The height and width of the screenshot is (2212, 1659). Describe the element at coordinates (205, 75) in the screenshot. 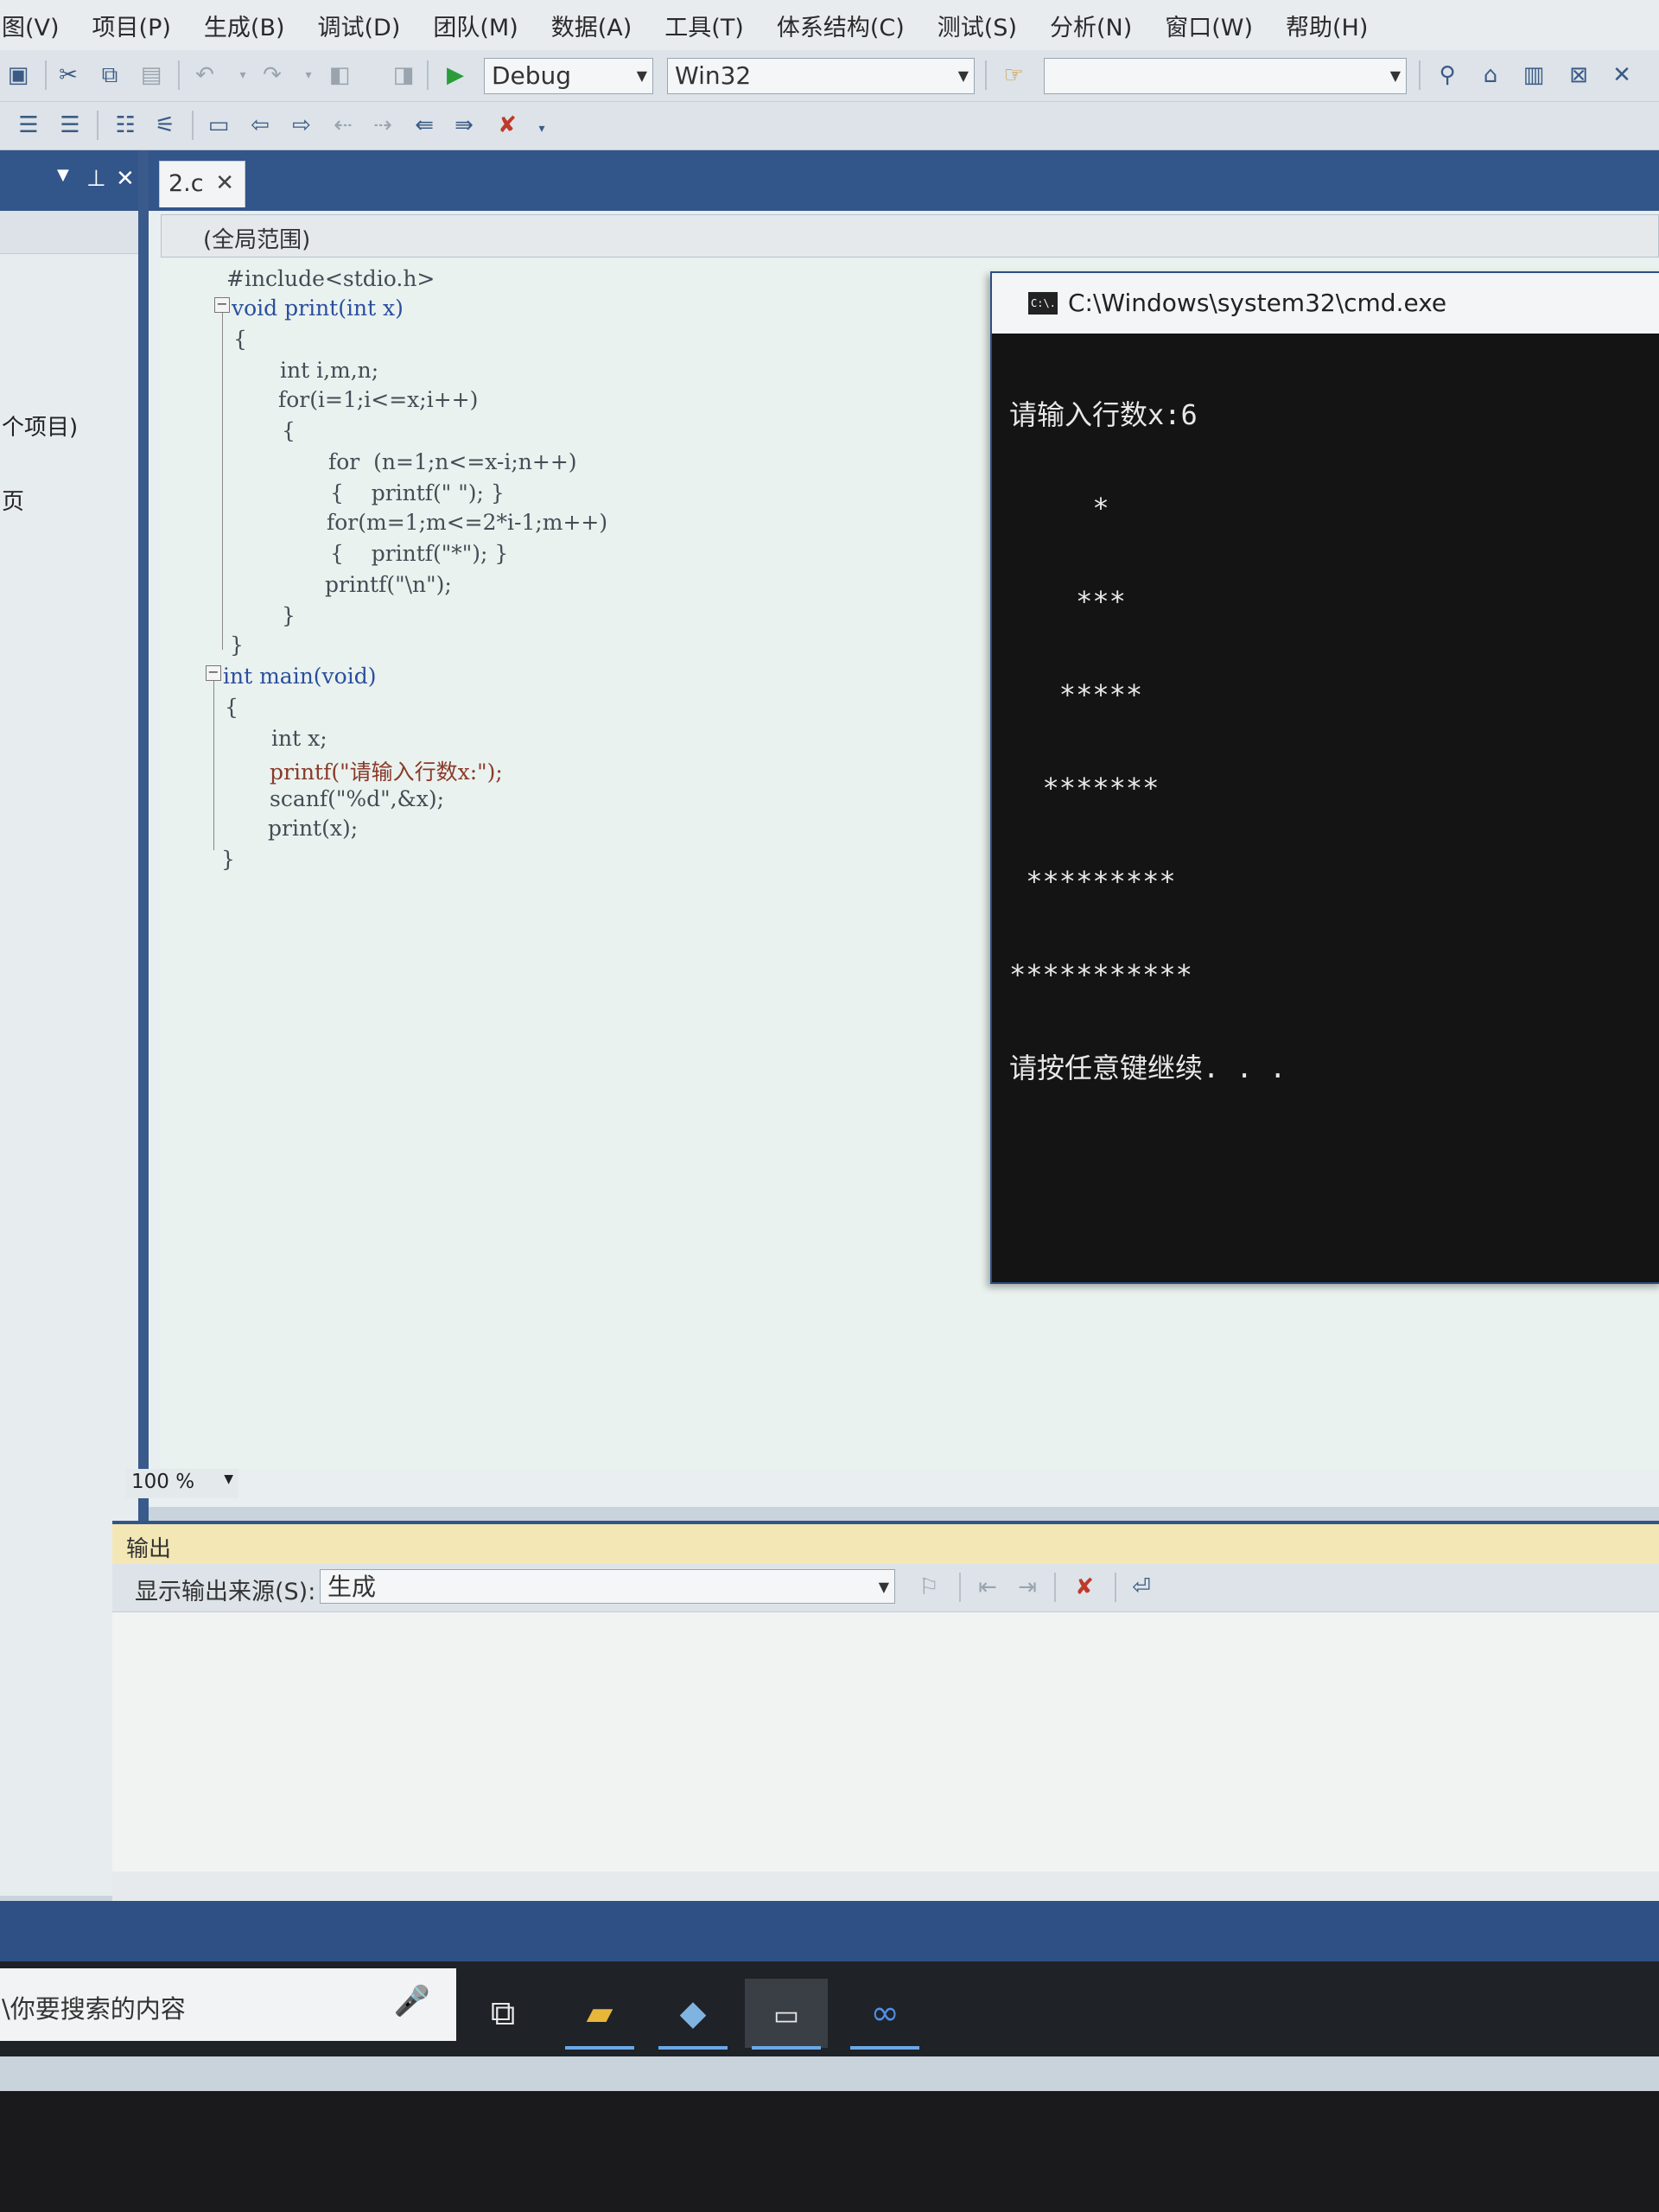

I see `undo-icon: ↶` at that location.